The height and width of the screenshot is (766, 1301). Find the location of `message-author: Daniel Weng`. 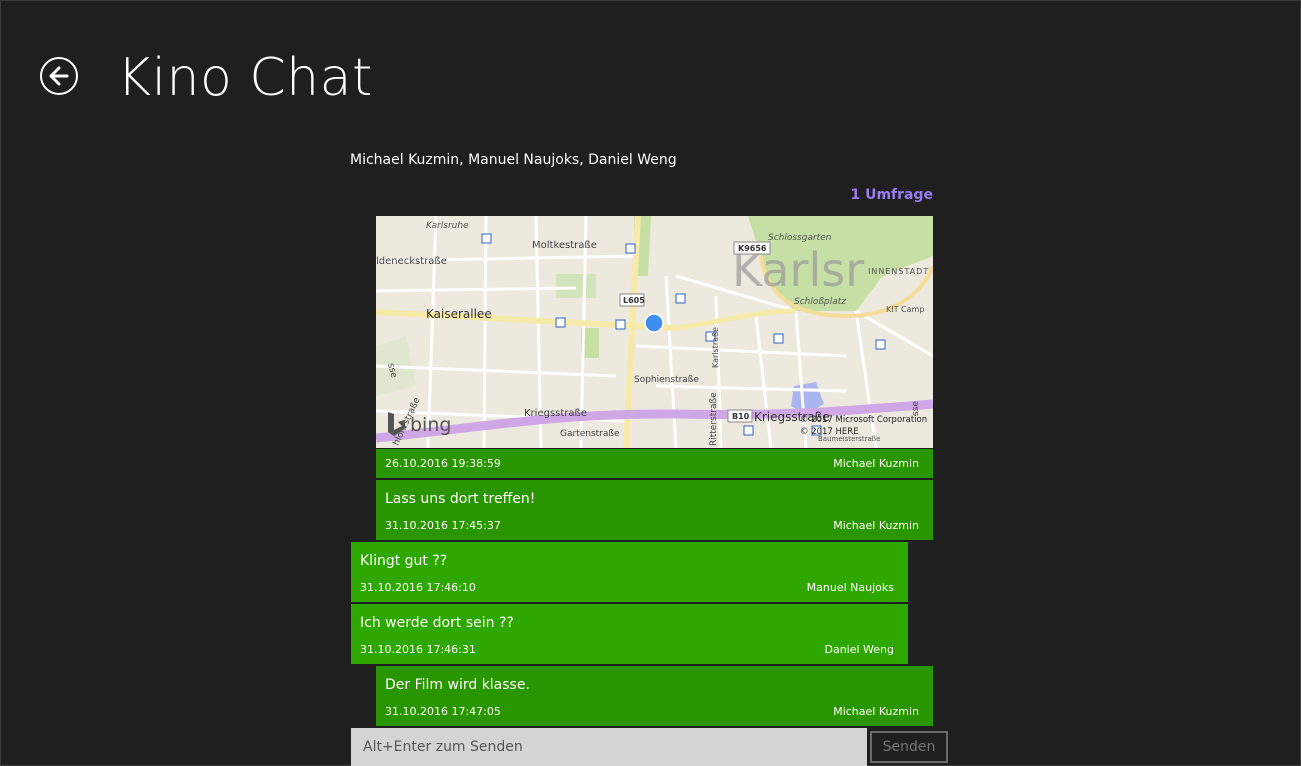

message-author: Daniel Weng is located at coordinates (859, 649).